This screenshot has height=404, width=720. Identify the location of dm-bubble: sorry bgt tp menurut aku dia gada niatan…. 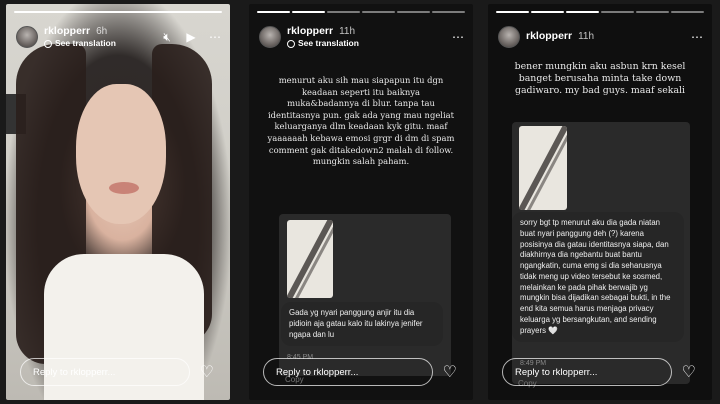
(598, 277).